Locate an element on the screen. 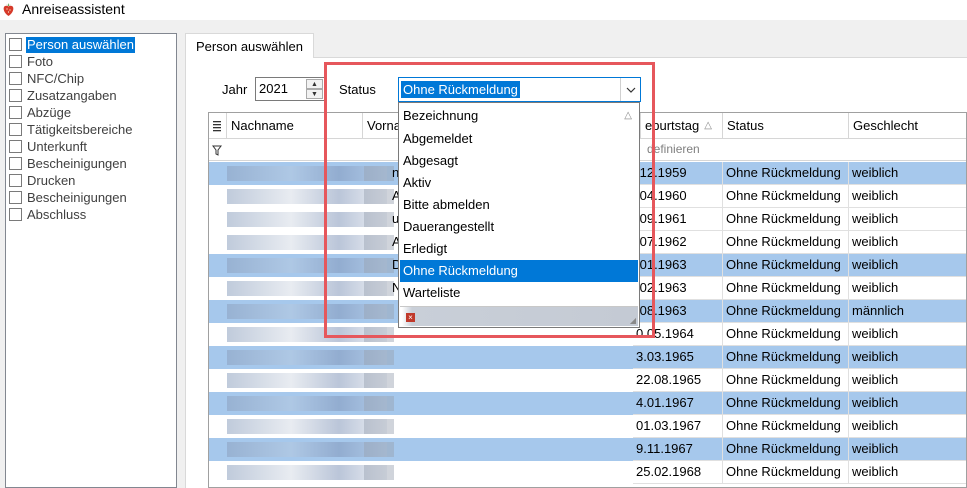 This screenshot has height=488, width=967. step-label: Abzüge is located at coordinates (49, 112).